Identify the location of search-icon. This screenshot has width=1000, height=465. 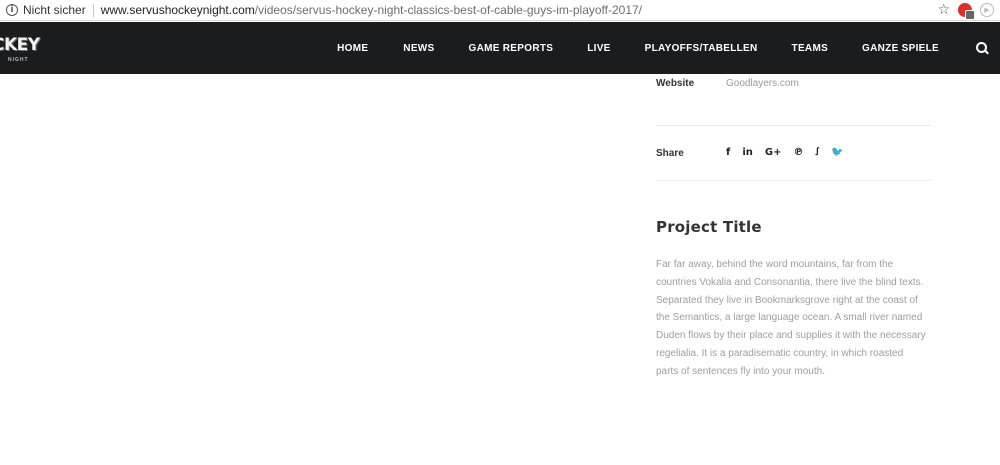
(982, 48).